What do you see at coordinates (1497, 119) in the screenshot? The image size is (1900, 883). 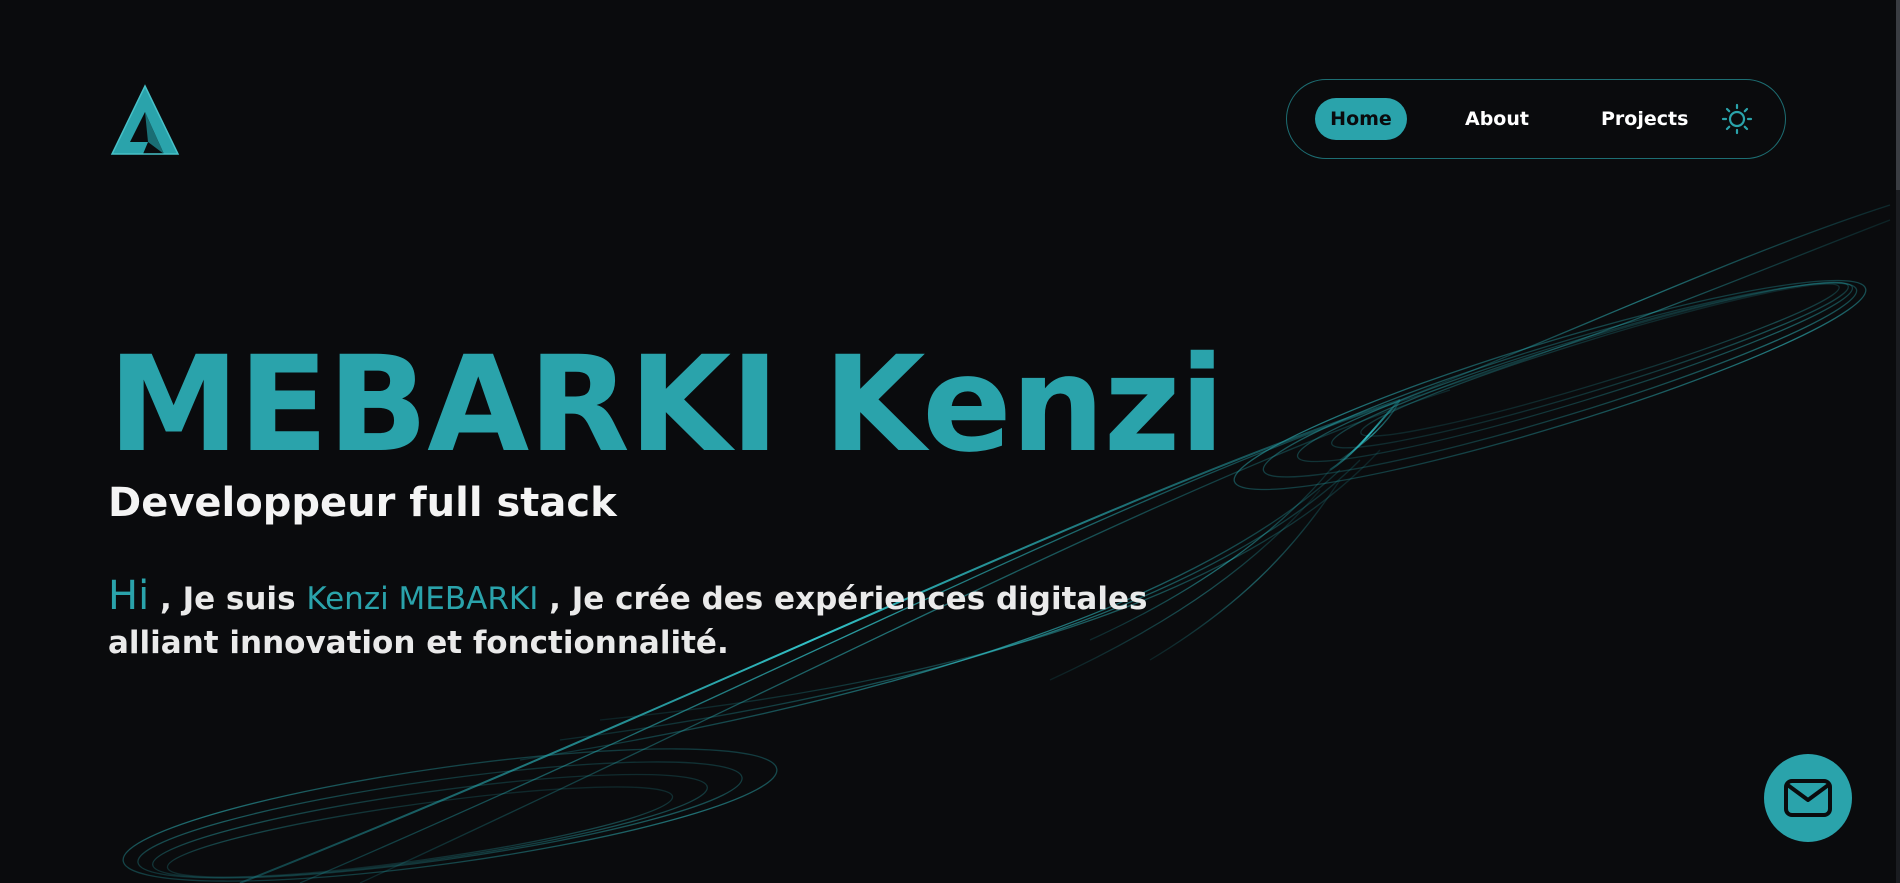 I see `nav-about-link: About` at bounding box center [1497, 119].